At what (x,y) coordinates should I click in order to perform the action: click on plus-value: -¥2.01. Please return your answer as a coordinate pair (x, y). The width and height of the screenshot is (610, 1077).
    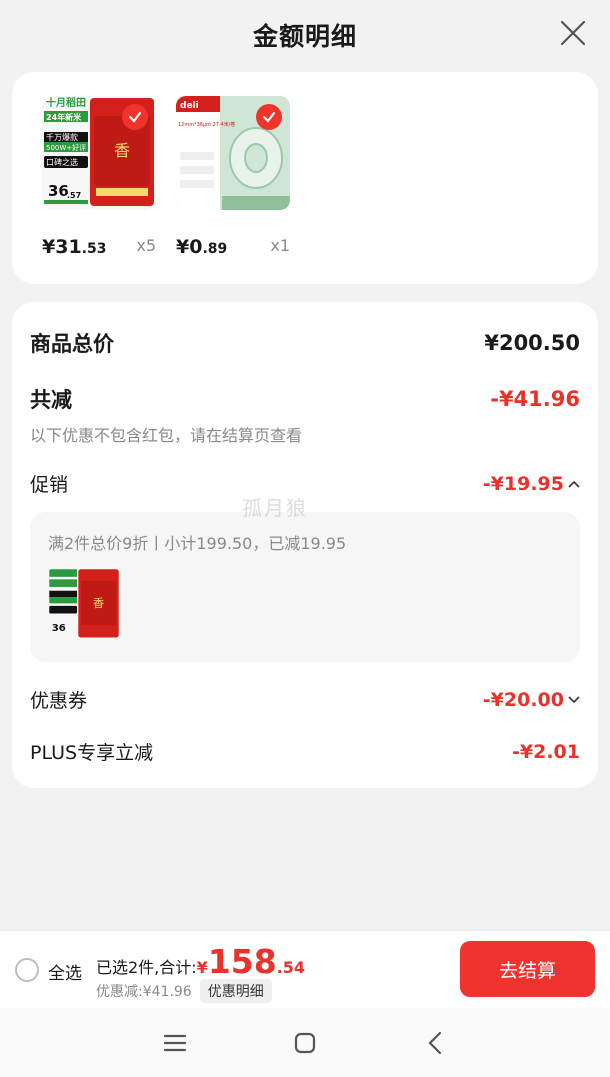
    Looking at the image, I should click on (546, 751).